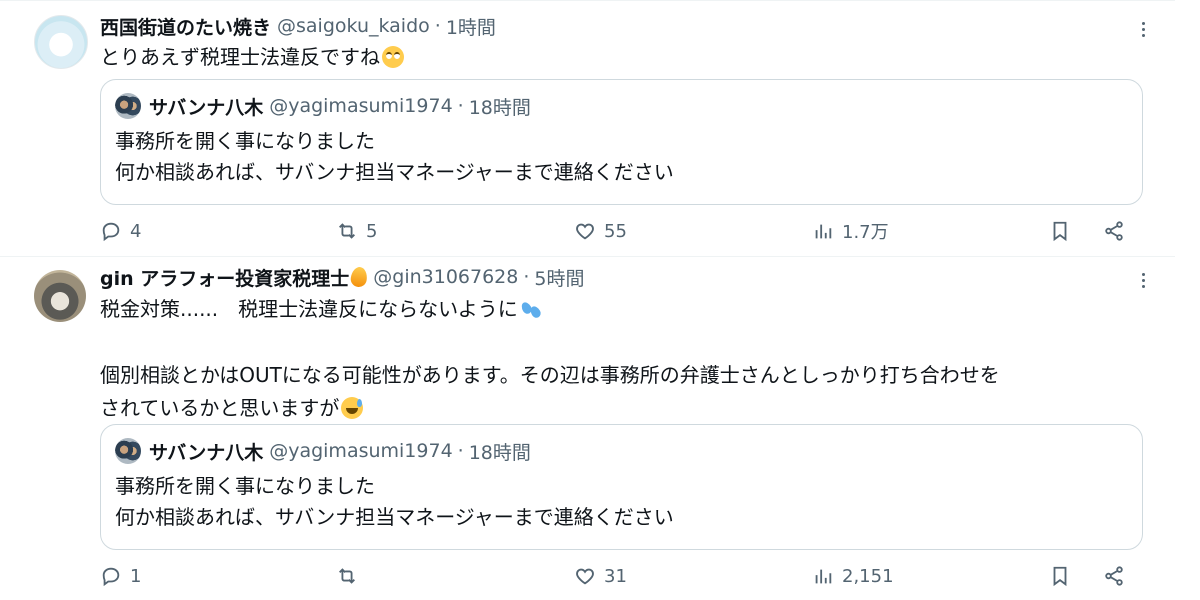 The image size is (1200, 600). What do you see at coordinates (600, 231) in the screenshot?
I see `like-button: 55` at bounding box center [600, 231].